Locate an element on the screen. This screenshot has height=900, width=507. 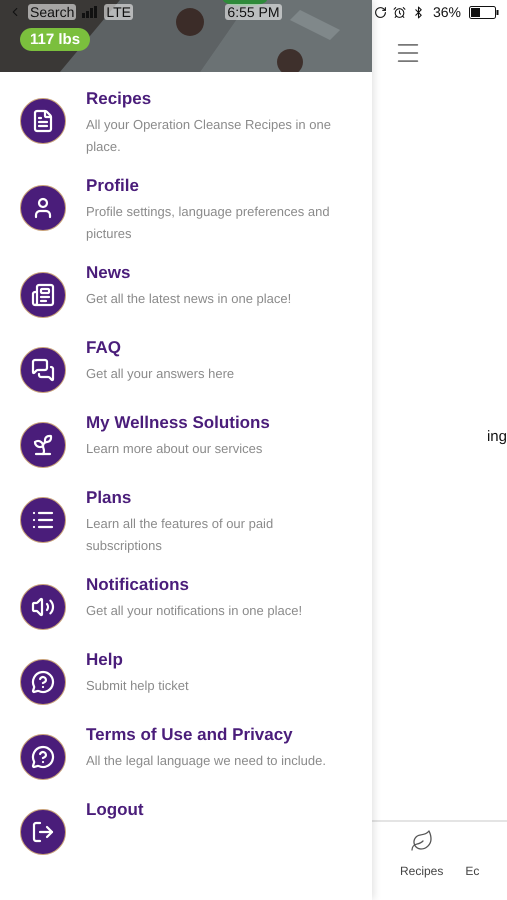
menu-description: Get all your answers here is located at coordinates (161, 374).